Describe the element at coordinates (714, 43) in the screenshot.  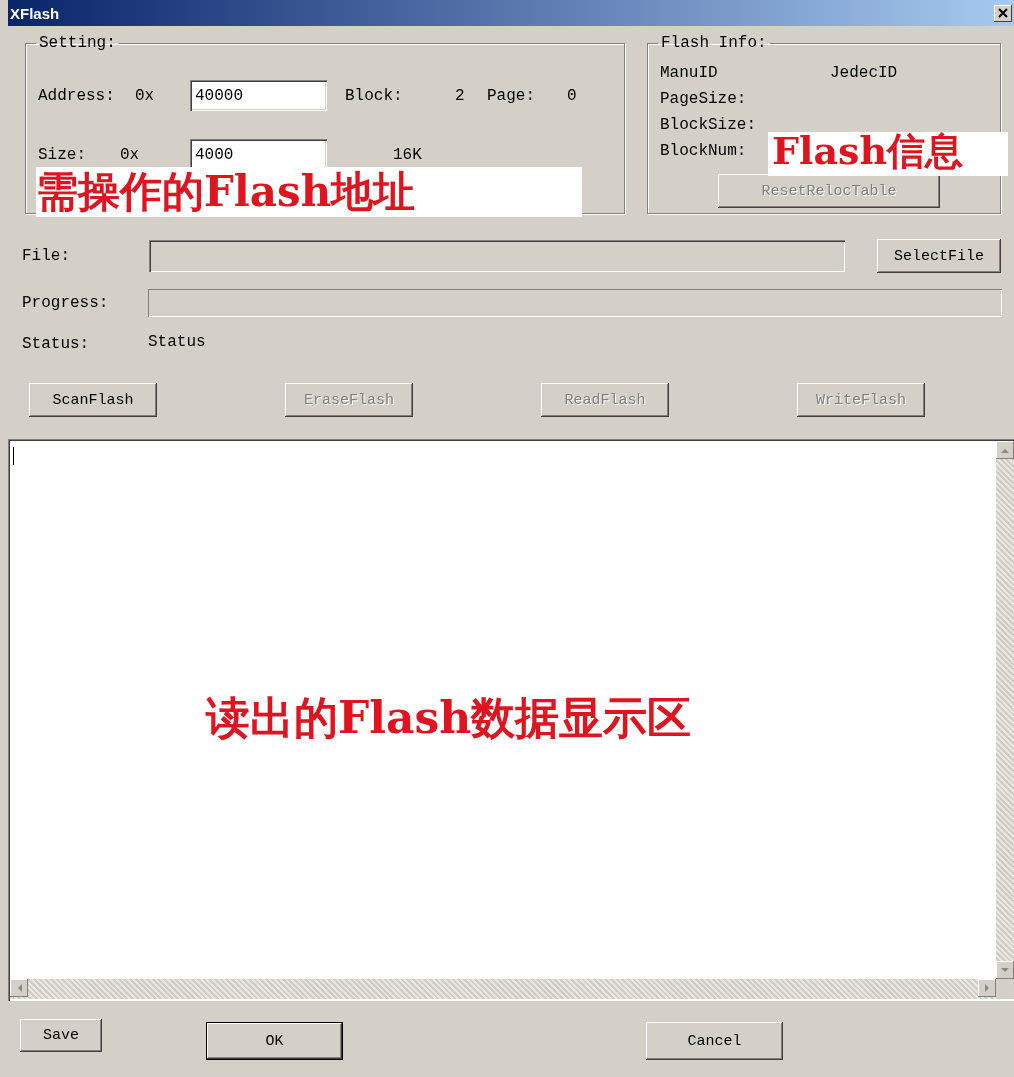
I see `group-title: Flash Info:` at that location.